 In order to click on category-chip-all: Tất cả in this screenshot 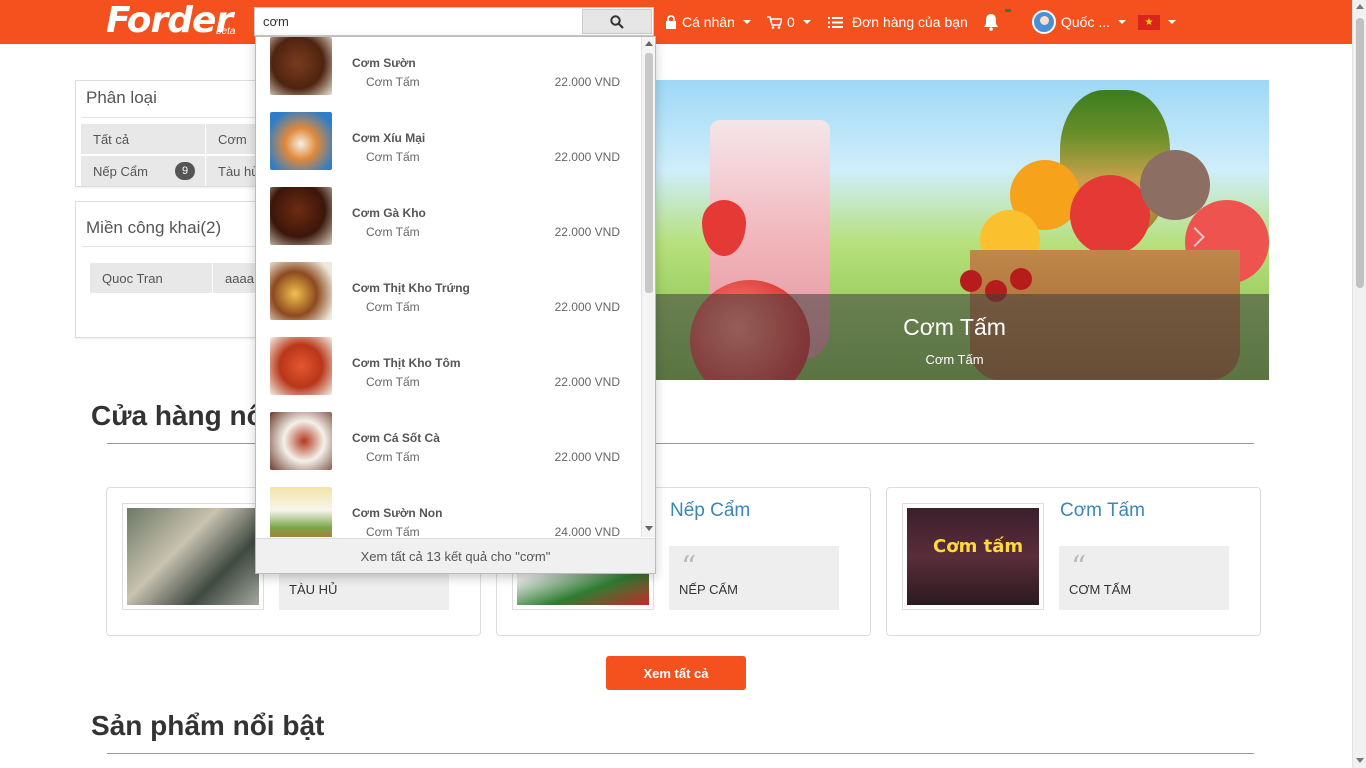, I will do `click(143, 139)`.